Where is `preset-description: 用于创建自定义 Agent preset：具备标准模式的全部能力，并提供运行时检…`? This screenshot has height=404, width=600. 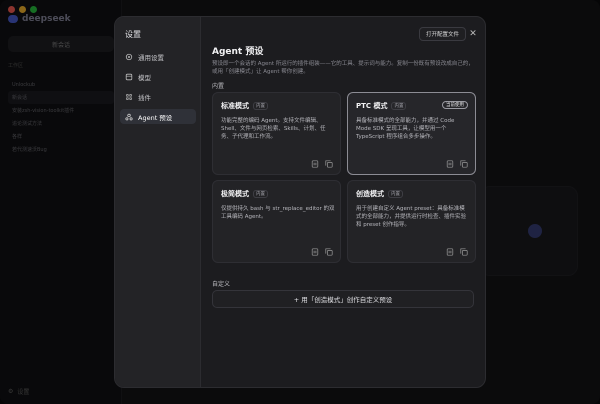
preset-description: 用于创建自定义 Agent preset：具备标准模式的全部能力，并提供运行时检… is located at coordinates (411, 217).